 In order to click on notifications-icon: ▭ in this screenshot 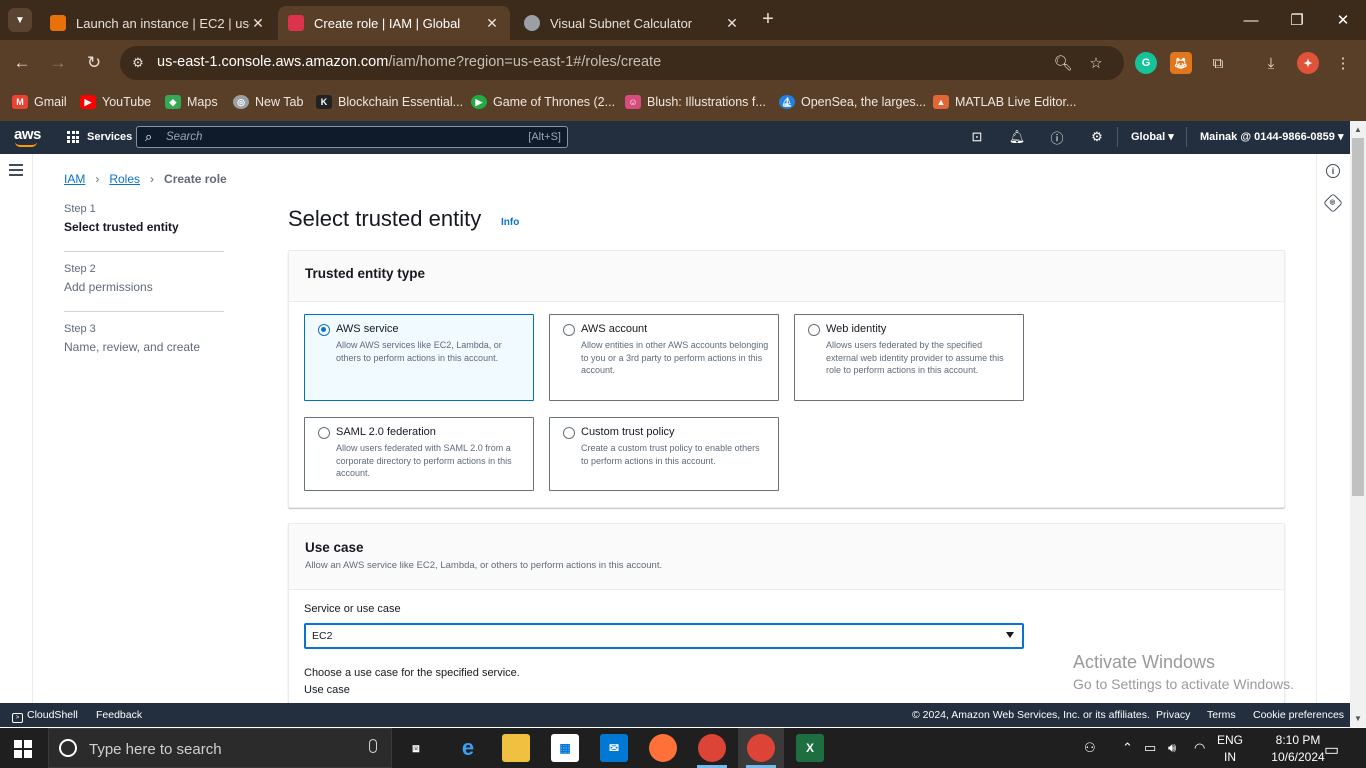, I will do `click(1331, 750)`.